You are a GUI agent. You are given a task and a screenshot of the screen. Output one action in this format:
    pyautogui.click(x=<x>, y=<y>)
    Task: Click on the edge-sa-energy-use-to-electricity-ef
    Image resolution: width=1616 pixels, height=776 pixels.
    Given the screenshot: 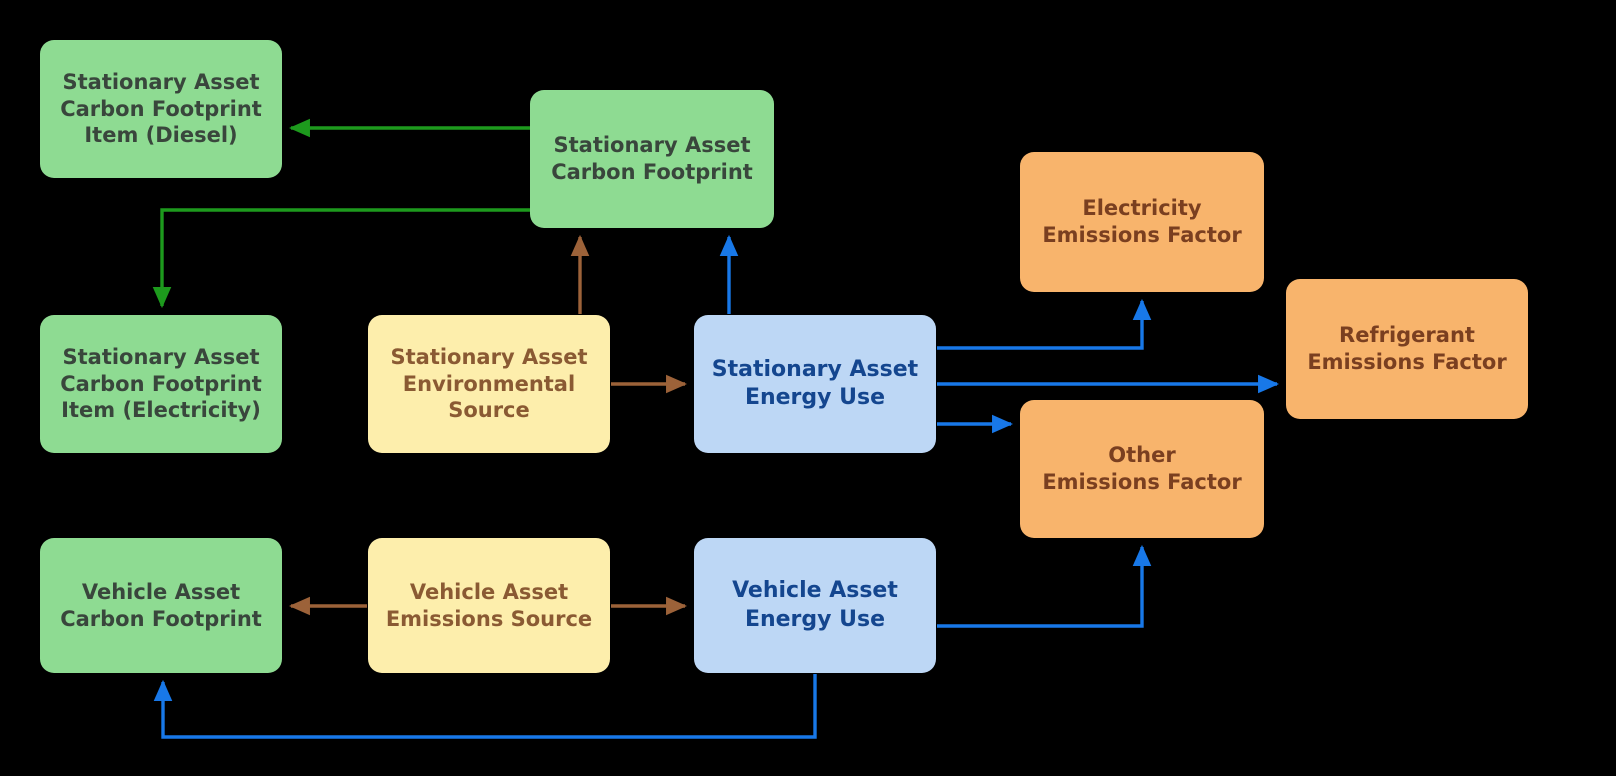 What is the action you would take?
    pyautogui.click(x=1044, y=324)
    